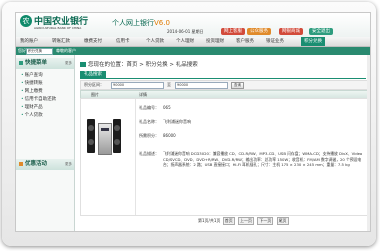  What do you see at coordinates (201, 85) in the screenshot?
I see `points-to-input: 90000` at bounding box center [201, 85].